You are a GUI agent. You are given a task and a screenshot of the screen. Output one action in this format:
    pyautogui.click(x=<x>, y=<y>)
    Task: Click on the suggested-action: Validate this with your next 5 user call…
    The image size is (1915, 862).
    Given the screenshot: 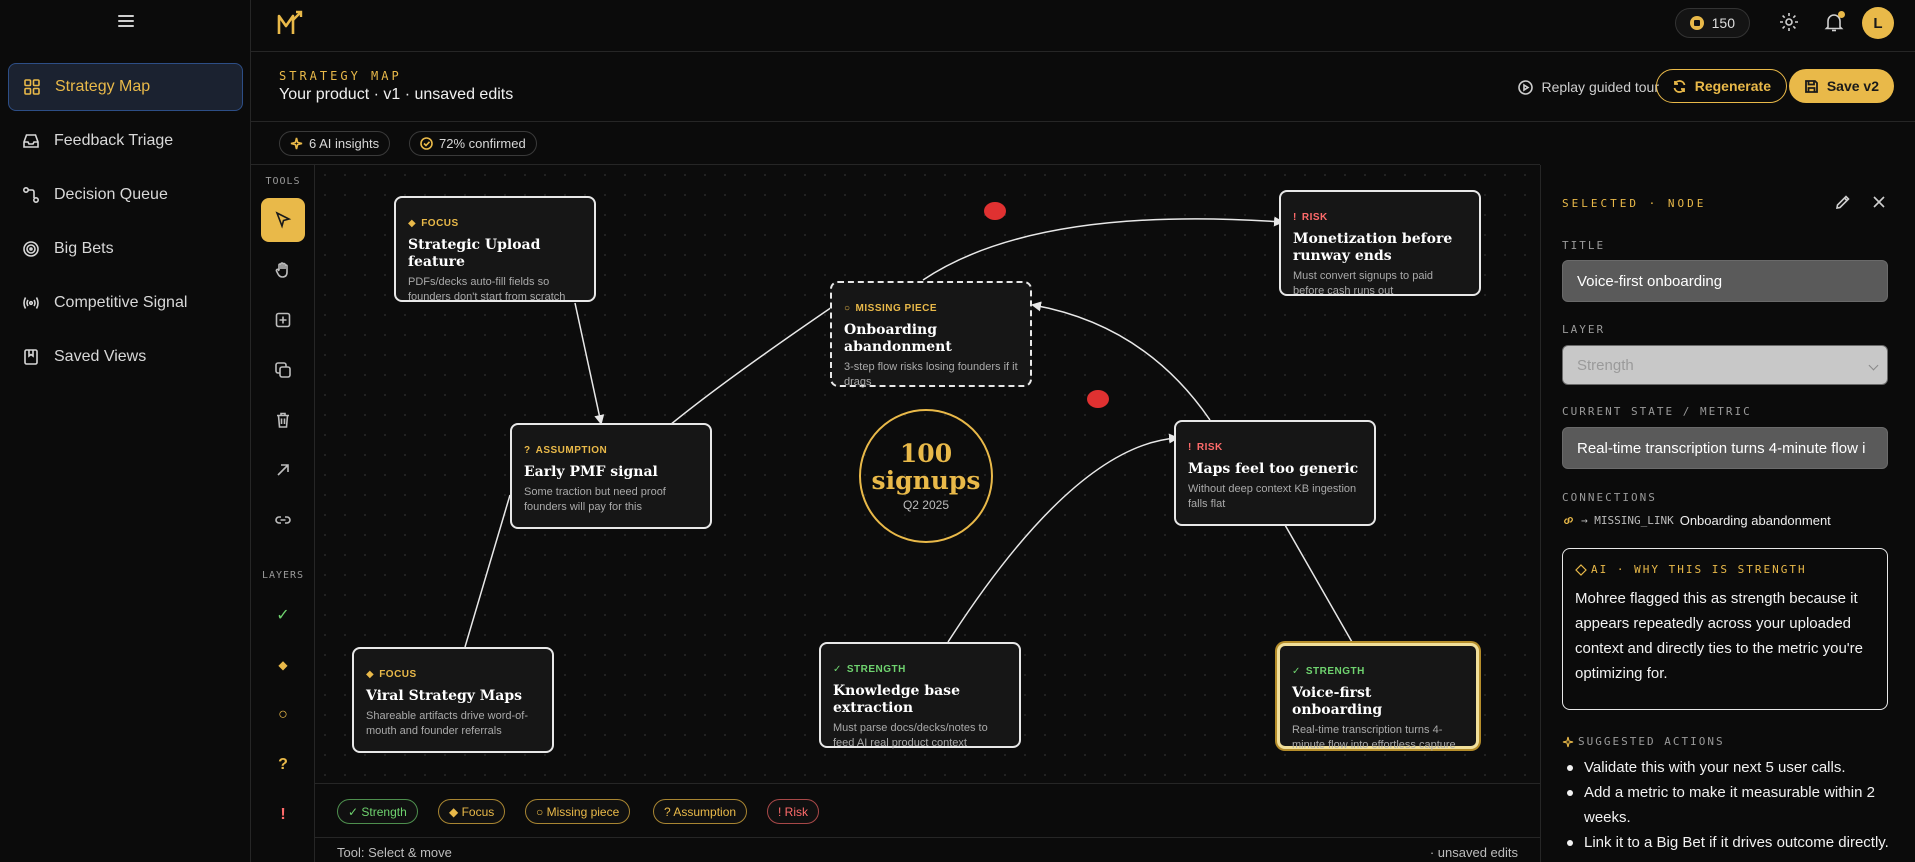 What is the action you would take?
    pyautogui.click(x=1727, y=767)
    